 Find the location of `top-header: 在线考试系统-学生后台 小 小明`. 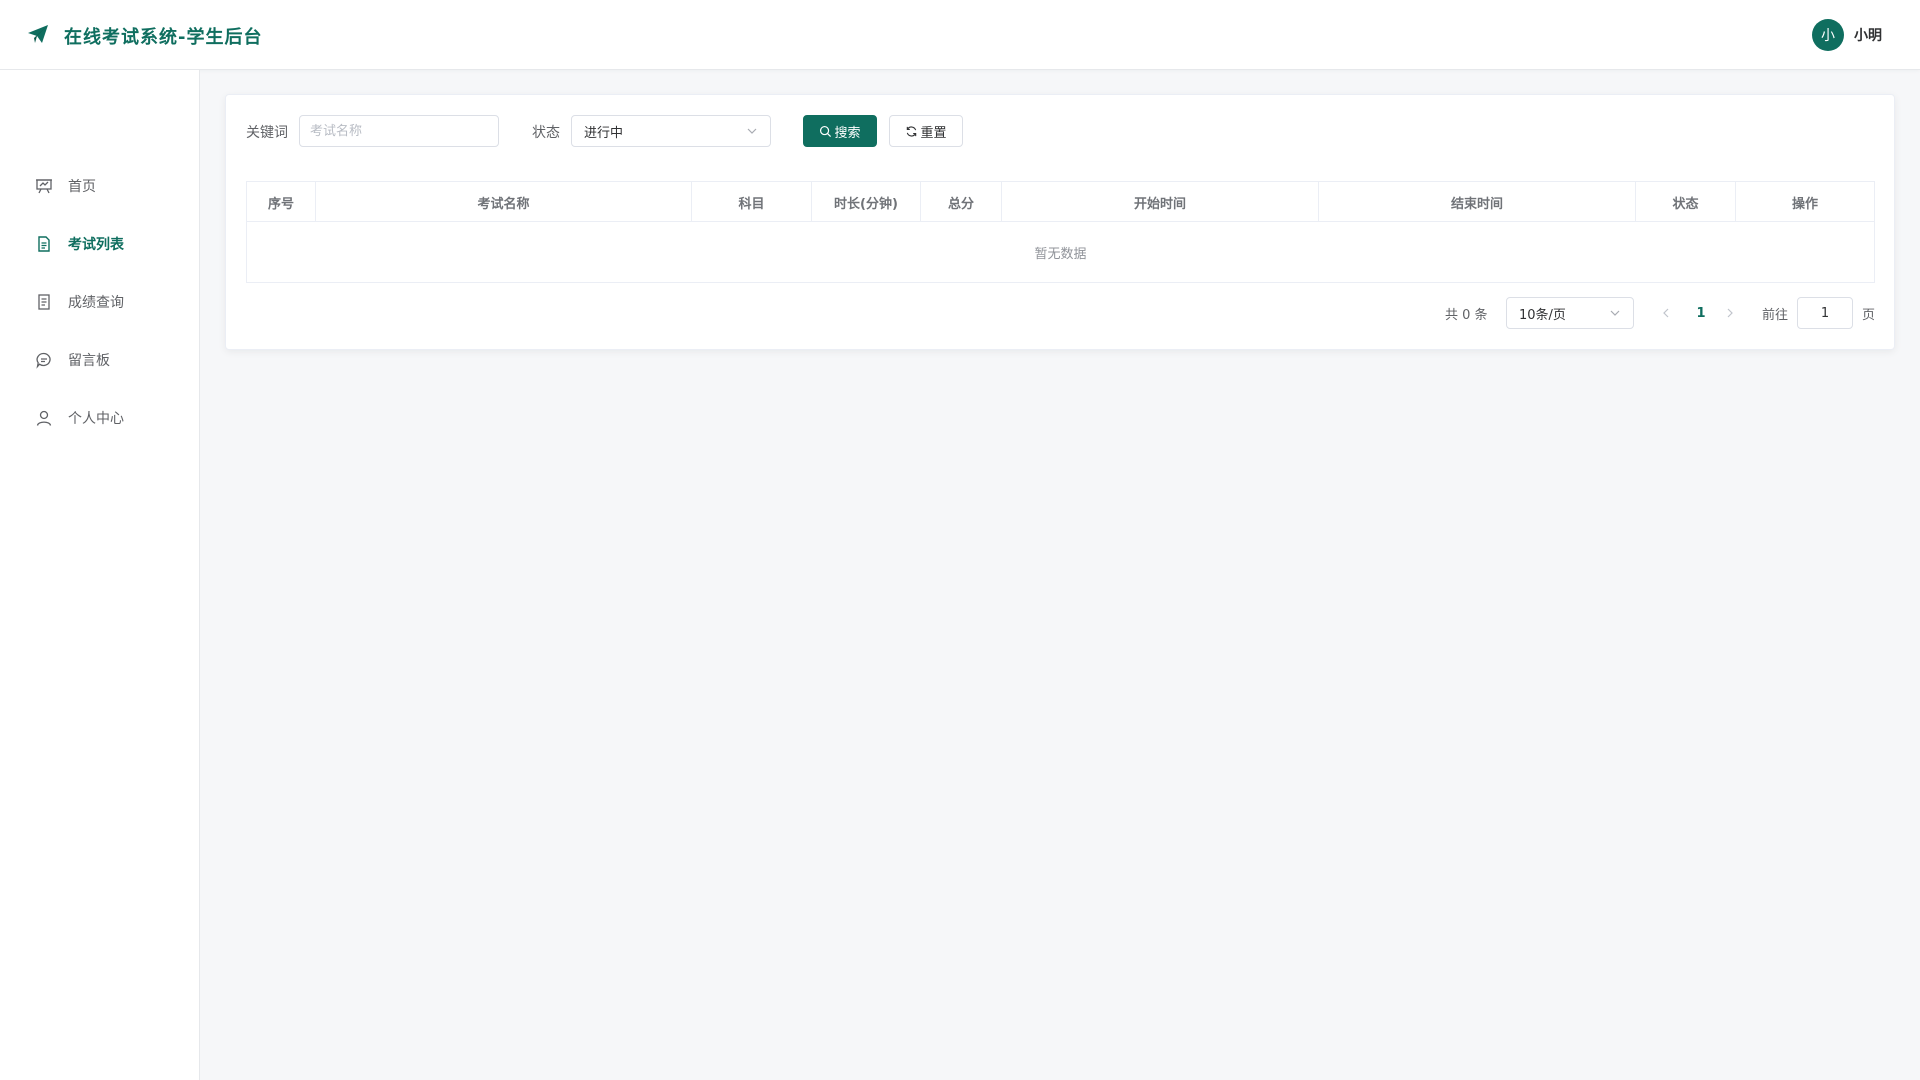

top-header: 在线考试系统-学生后台 小 小明 is located at coordinates (960, 35).